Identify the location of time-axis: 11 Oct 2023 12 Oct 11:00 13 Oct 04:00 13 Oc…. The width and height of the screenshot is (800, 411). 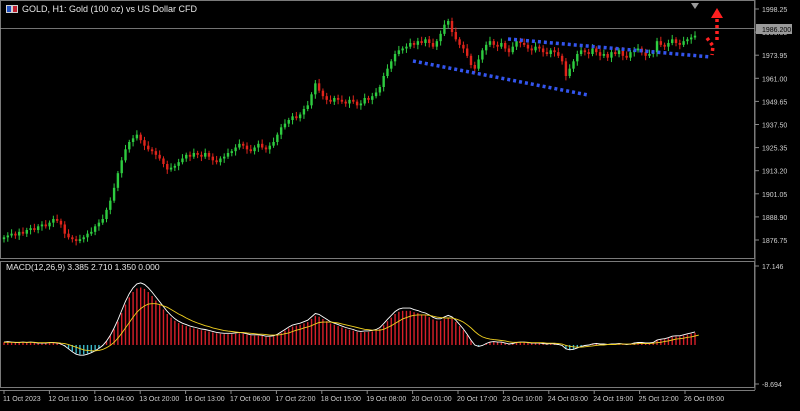
(363, 396).